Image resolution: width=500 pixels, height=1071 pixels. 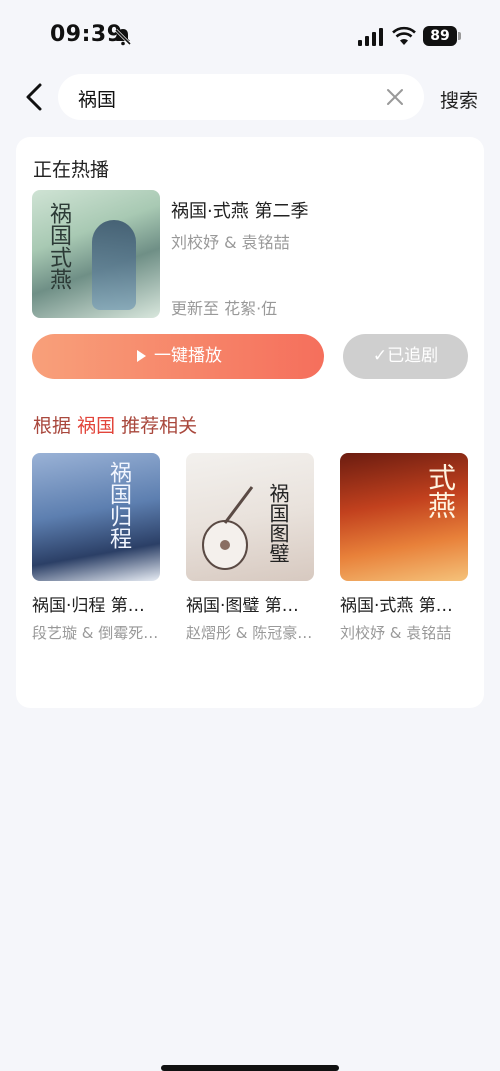 I want to click on cover-calligraphy: 式燕, so click(x=440, y=491).